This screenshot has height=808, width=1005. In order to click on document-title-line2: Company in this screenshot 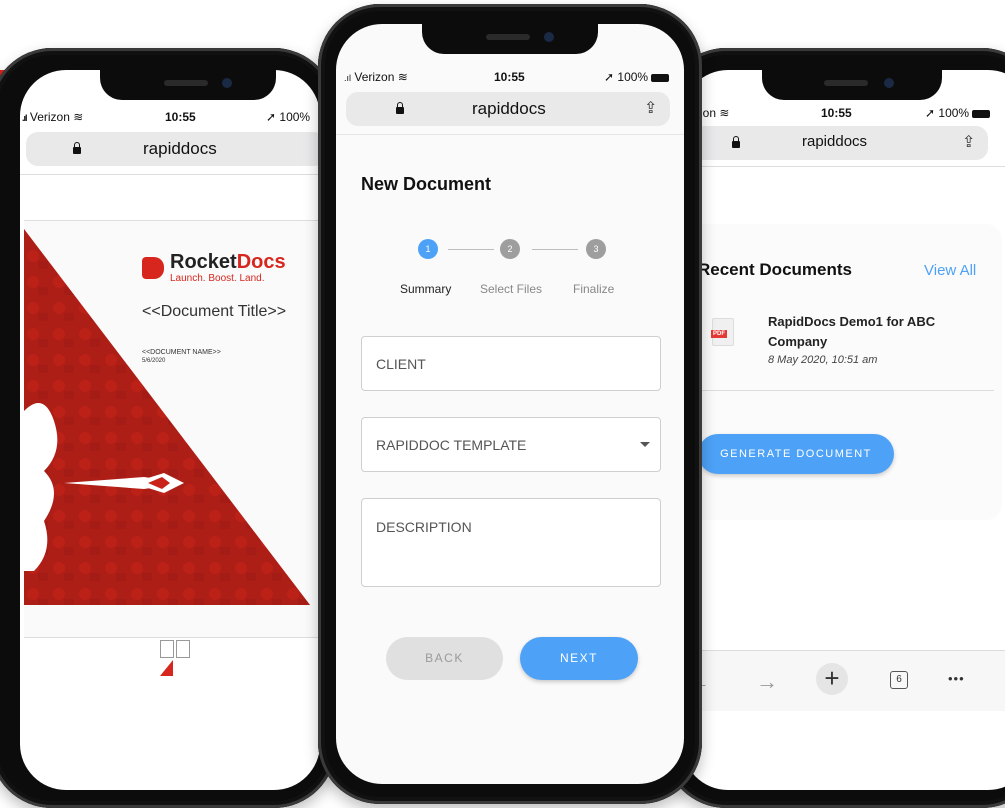, I will do `click(798, 341)`.